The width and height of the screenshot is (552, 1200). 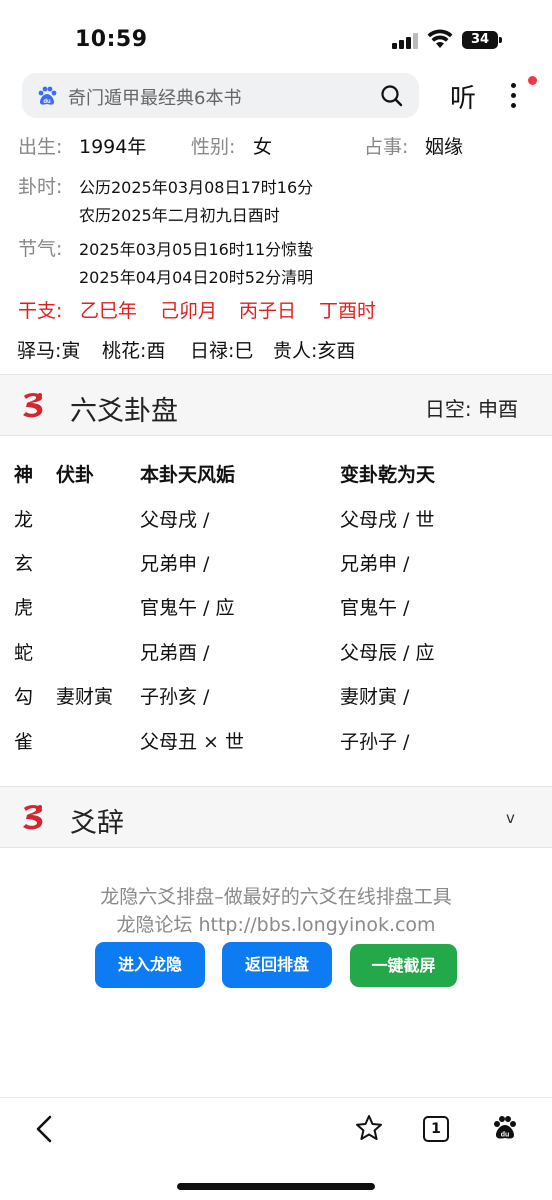 I want to click on yaoci-section-title: 爻辞, so click(x=97, y=823).